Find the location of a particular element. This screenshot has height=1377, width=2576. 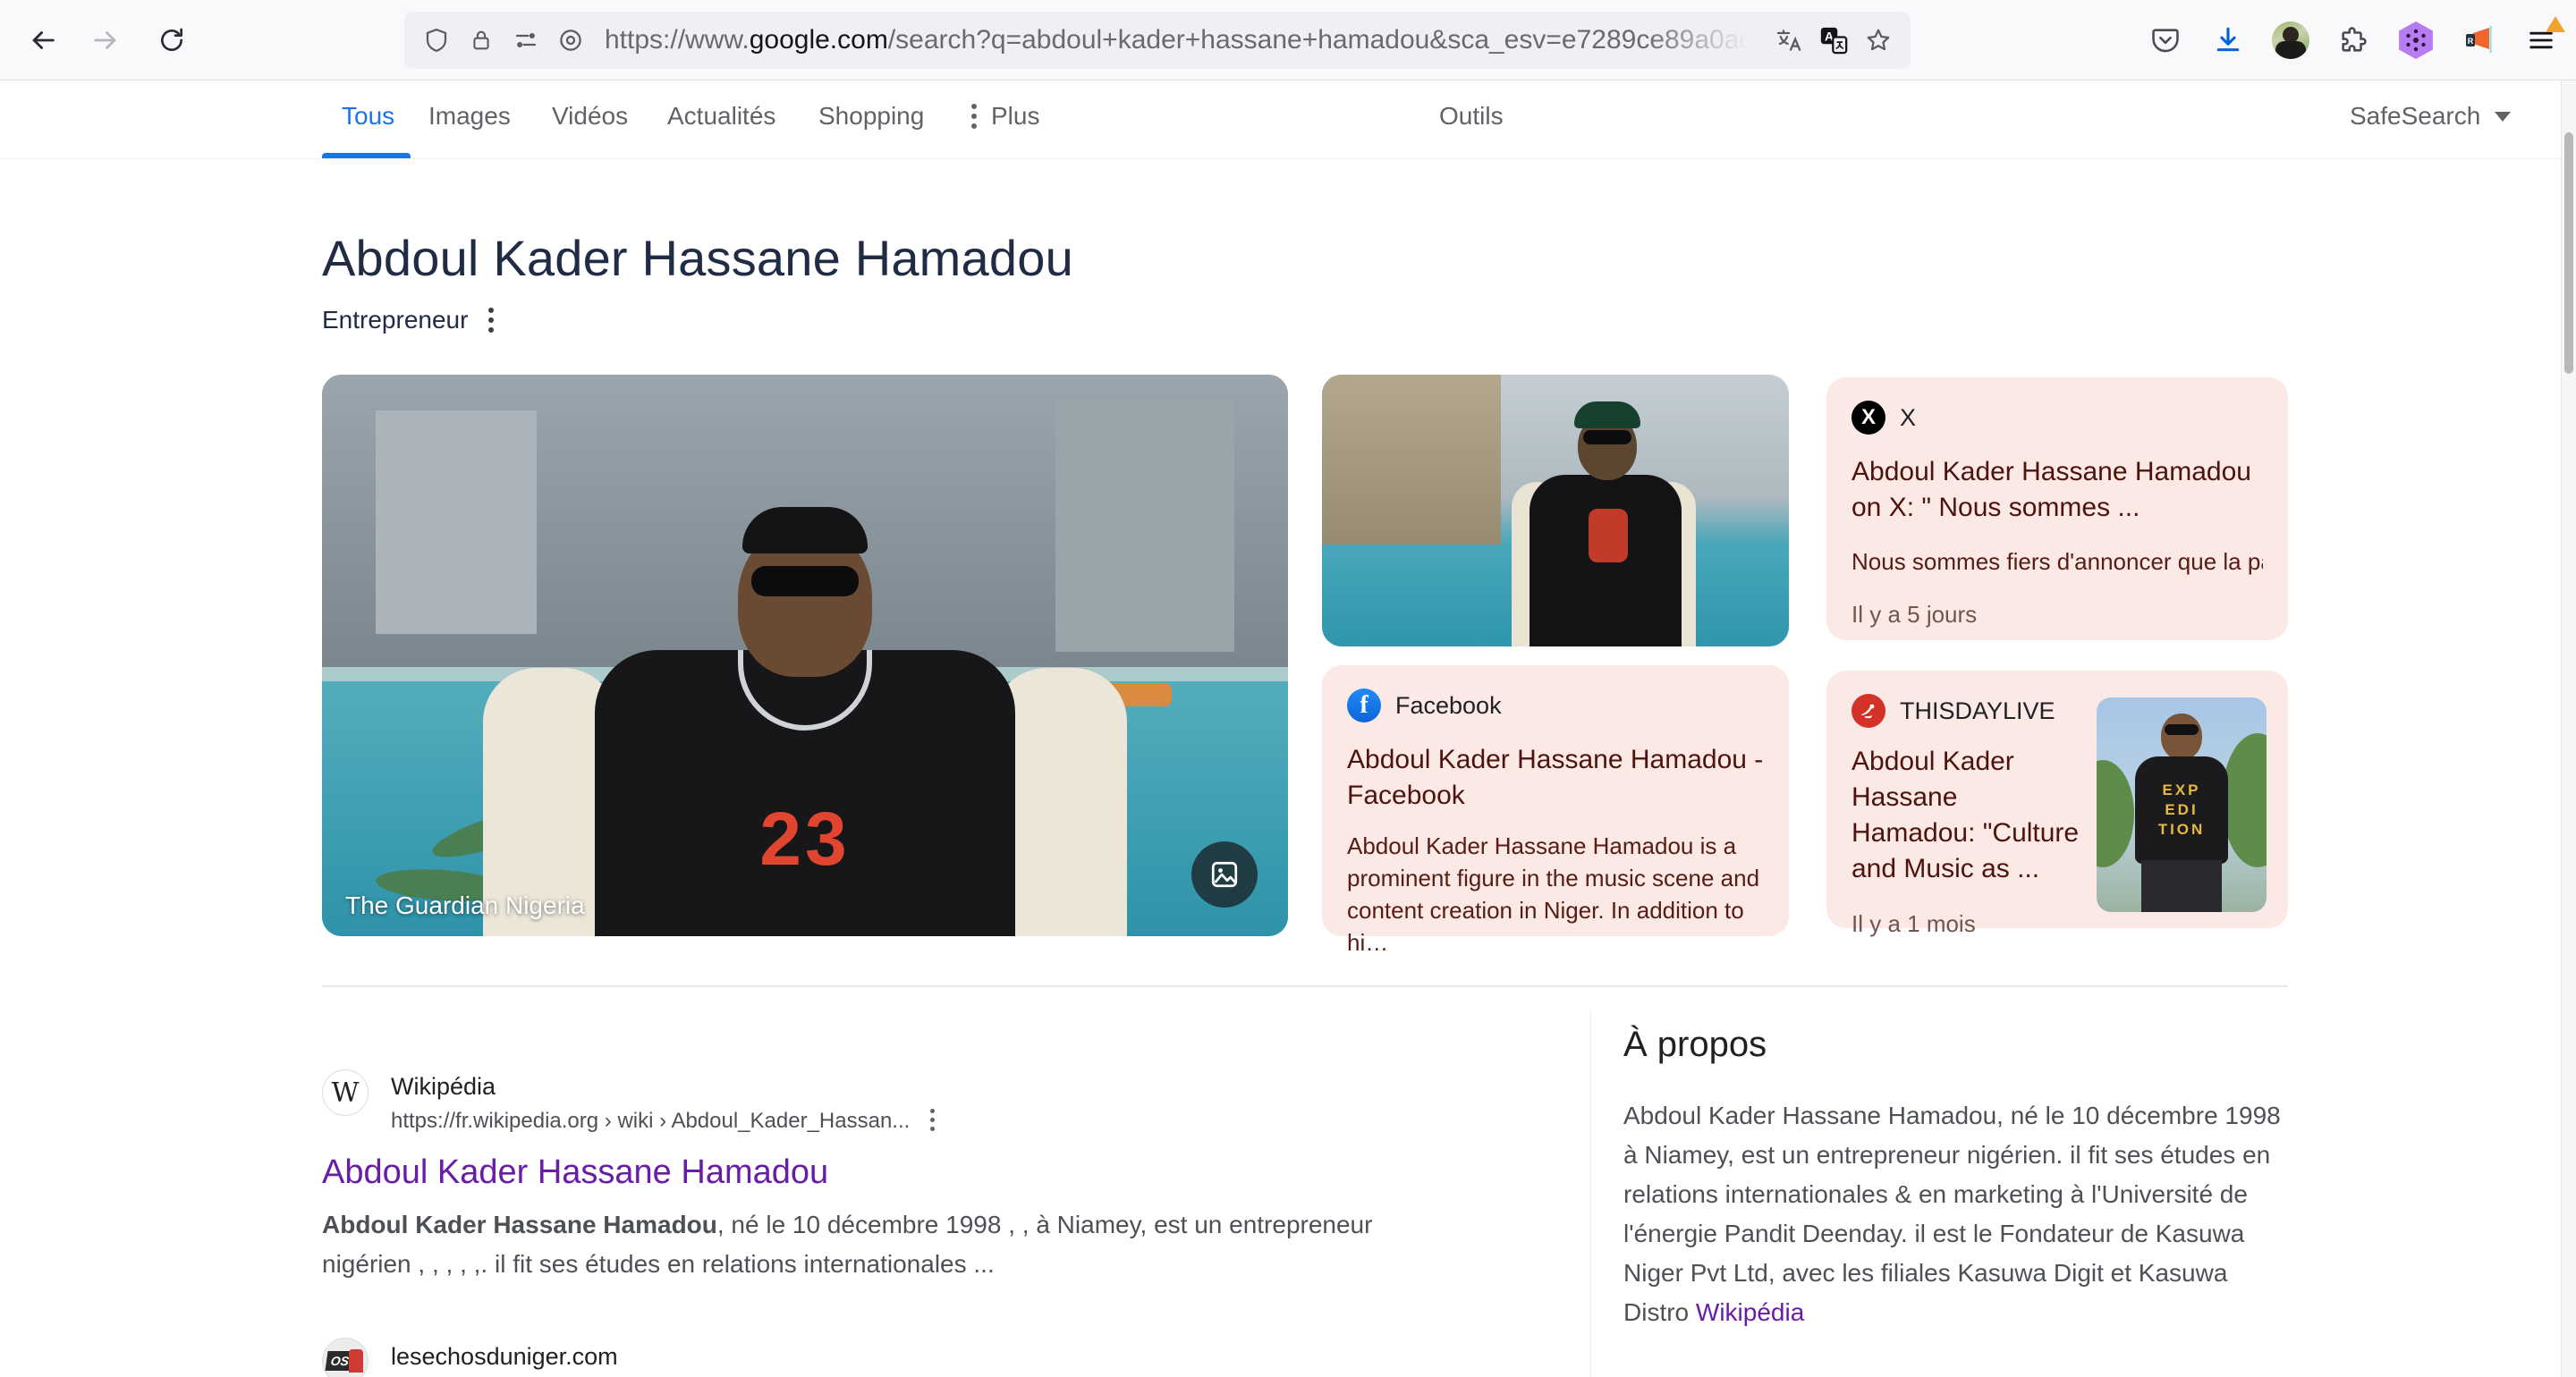

download-icon is located at coordinates (2228, 40).